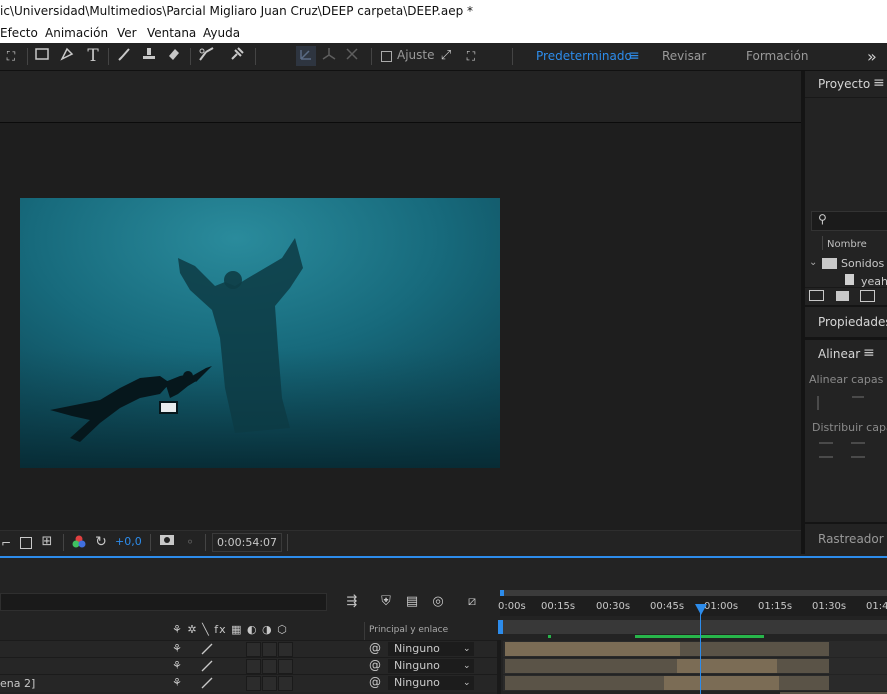 This screenshot has width=887, height=694. I want to click on motion-blur-icon: ◎, so click(438, 602).